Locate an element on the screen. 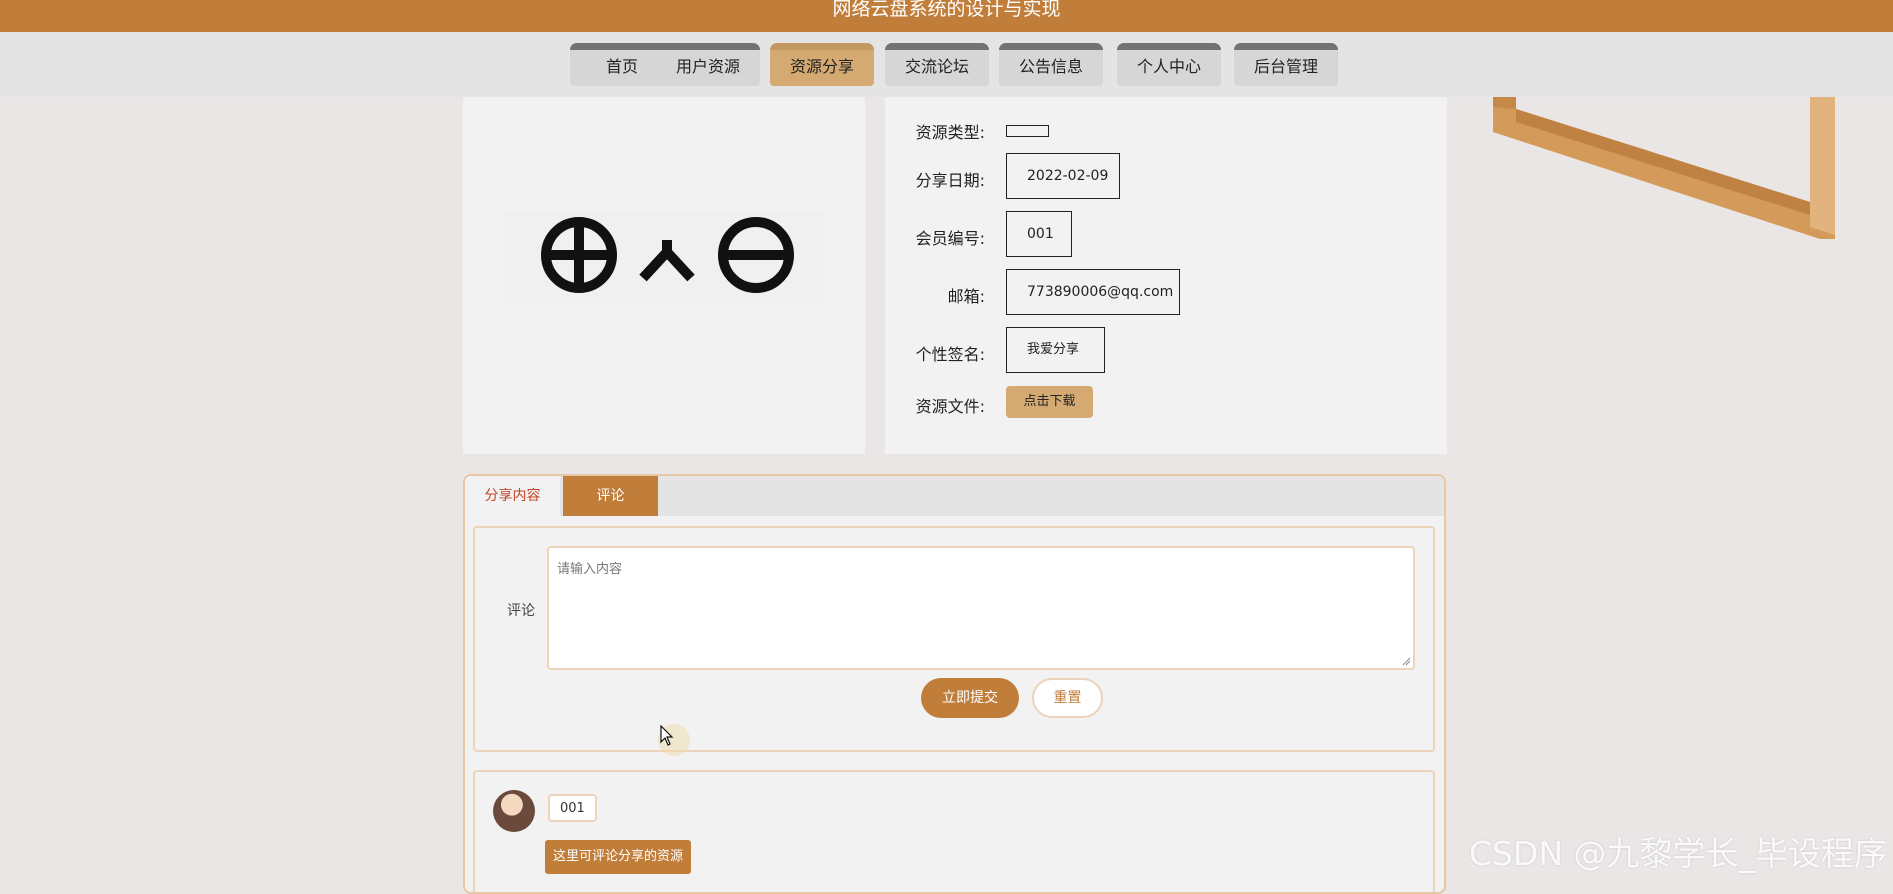 Image resolution: width=1893 pixels, height=894 pixels. avatar is located at coordinates (514, 811).